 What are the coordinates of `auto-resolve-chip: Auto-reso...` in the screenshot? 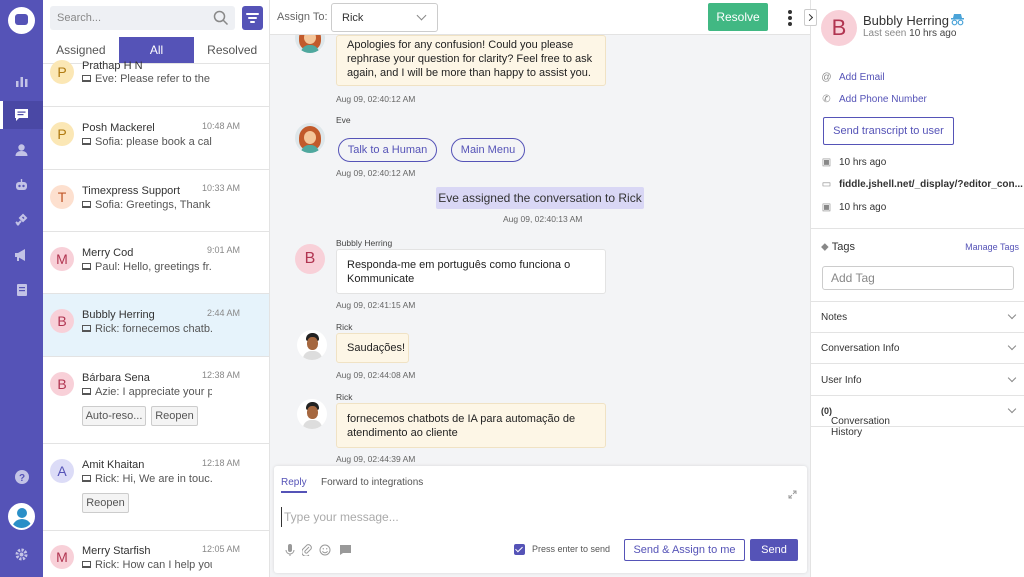 It's located at (114, 416).